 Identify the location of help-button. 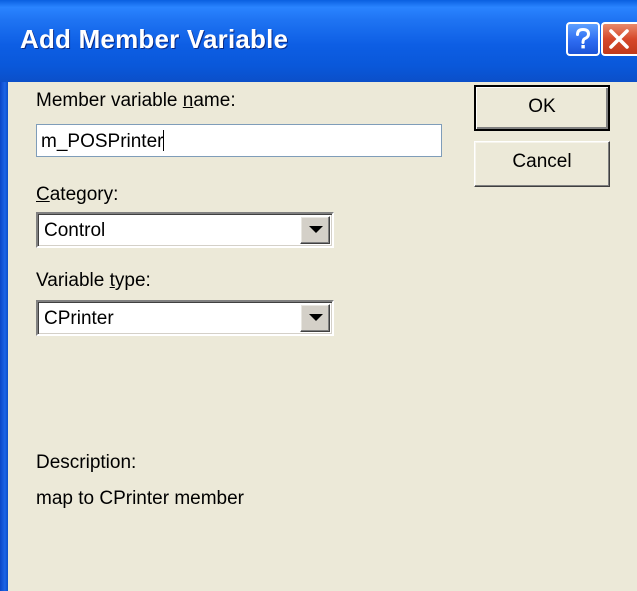
(583, 39).